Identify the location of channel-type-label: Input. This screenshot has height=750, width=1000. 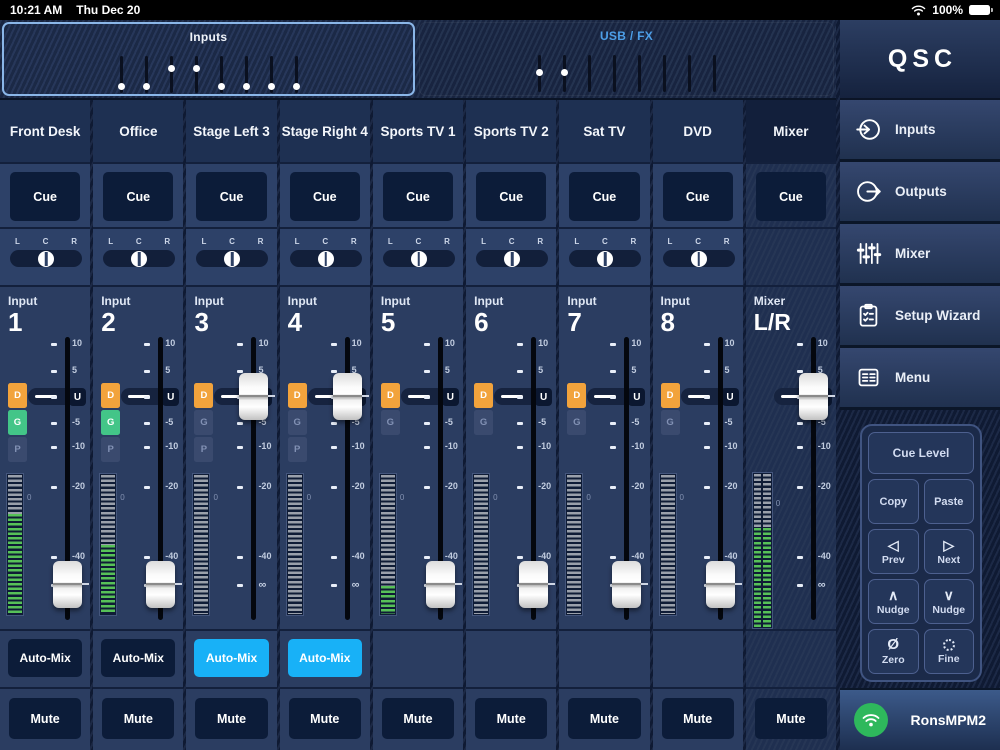
(209, 301).